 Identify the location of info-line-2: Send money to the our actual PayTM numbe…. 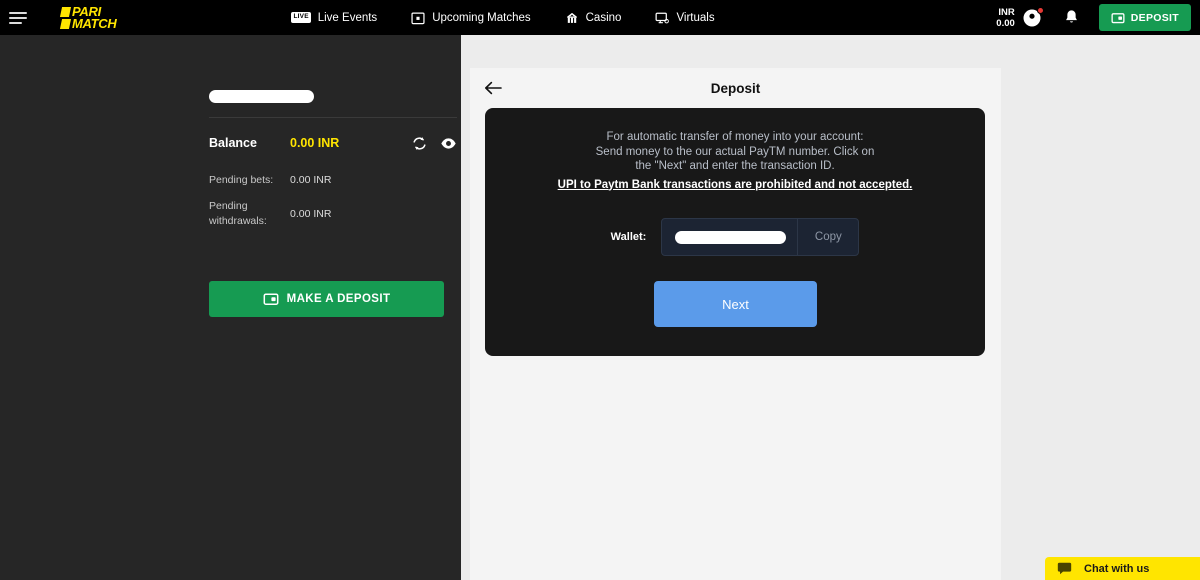
(735, 151).